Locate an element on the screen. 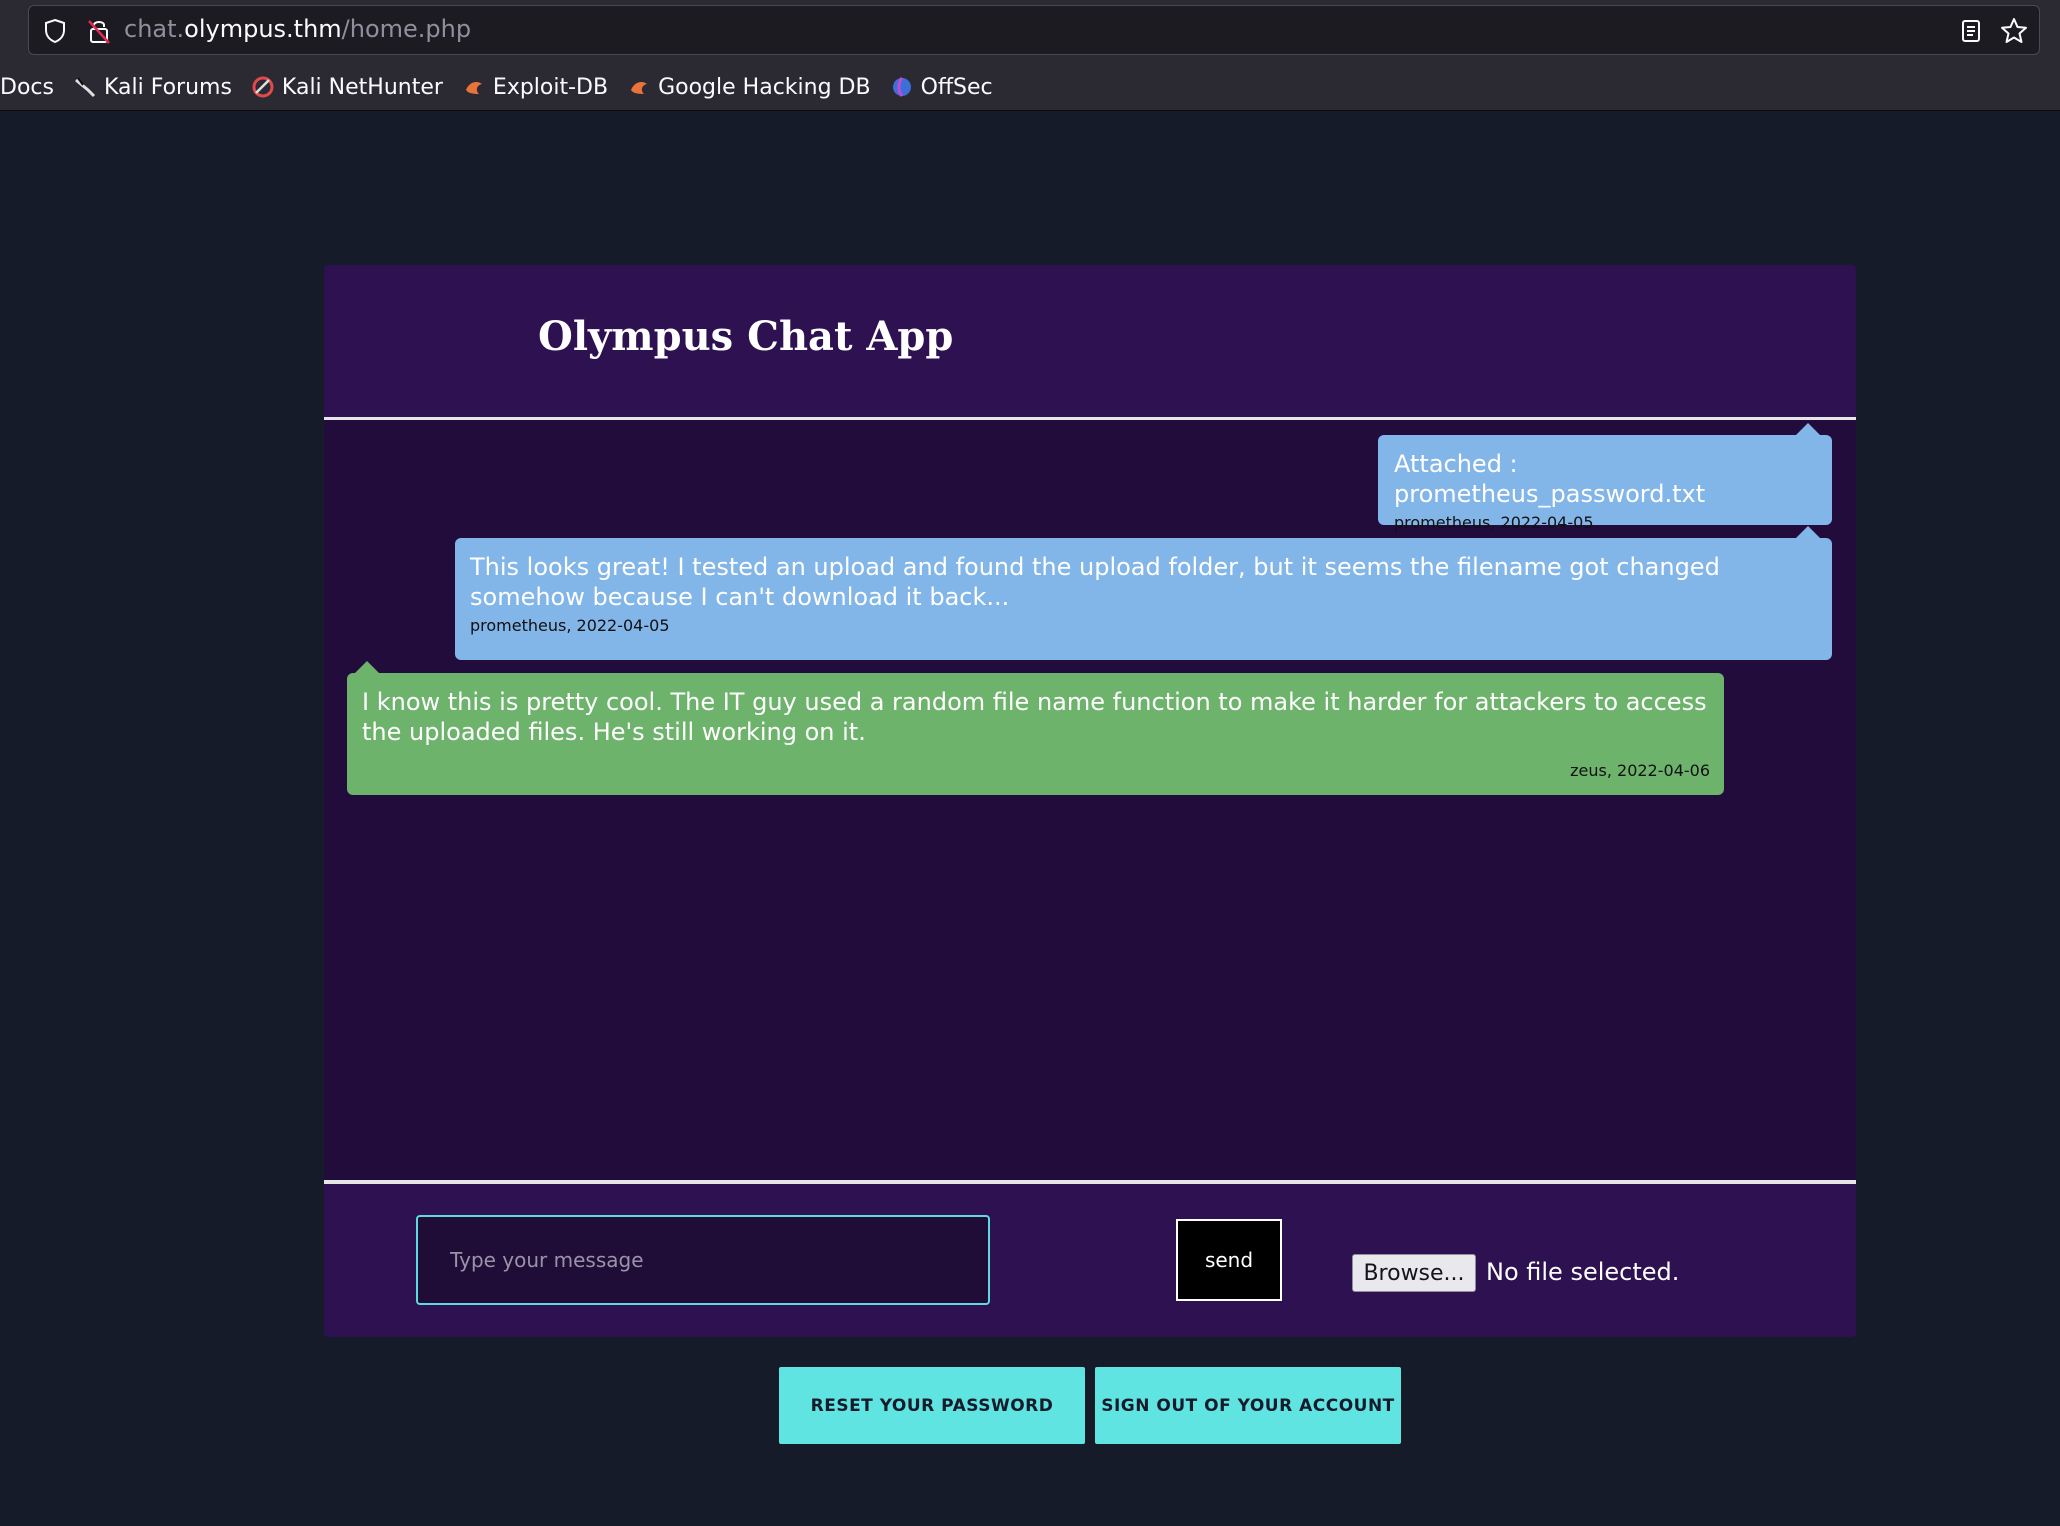 The image size is (2060, 1526). bookmark-offsec: OffSec is located at coordinates (942, 87).